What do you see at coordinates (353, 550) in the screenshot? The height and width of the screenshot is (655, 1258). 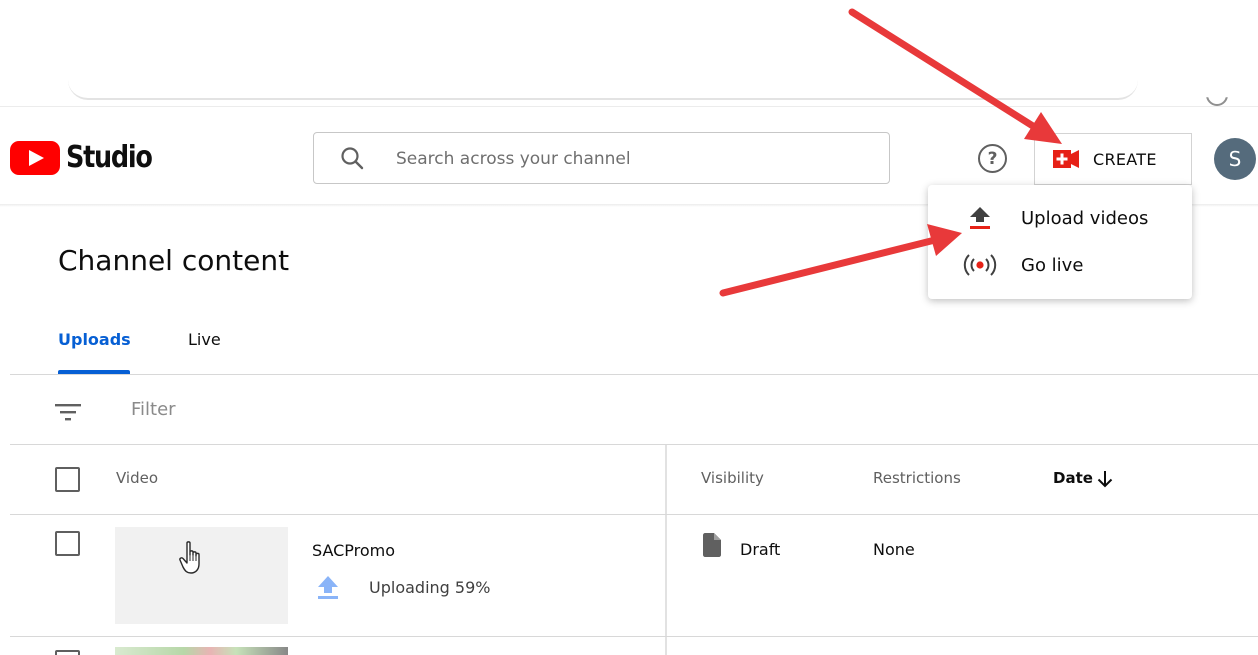 I see `video-title: SACPromo` at bounding box center [353, 550].